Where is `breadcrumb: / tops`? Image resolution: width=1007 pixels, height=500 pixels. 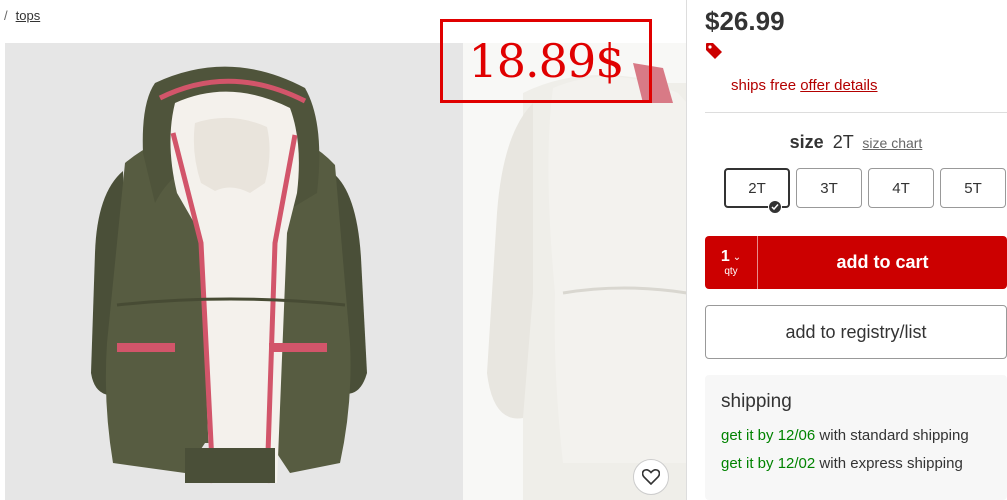 breadcrumb: / tops is located at coordinates (22, 15).